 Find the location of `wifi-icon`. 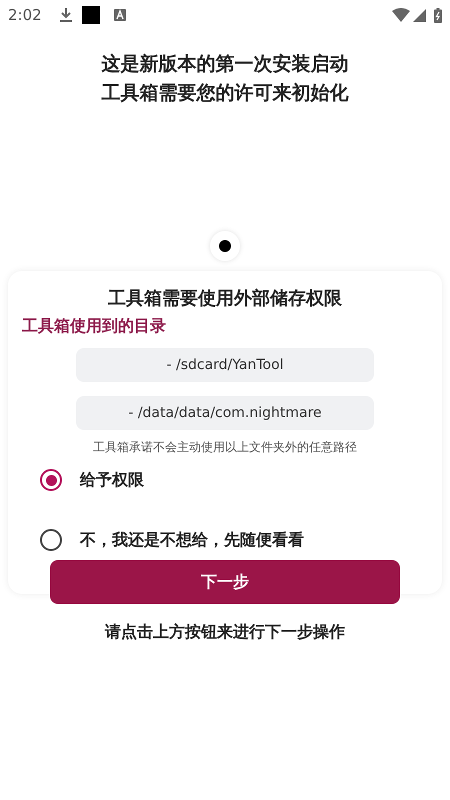

wifi-icon is located at coordinates (401, 15).